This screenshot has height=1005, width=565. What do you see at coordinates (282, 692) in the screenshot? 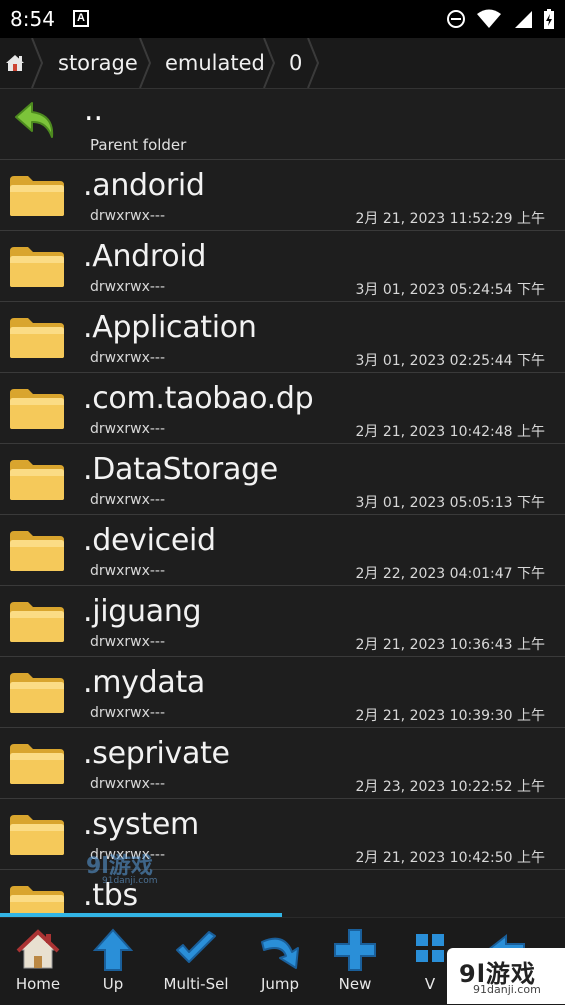
I see `folder-row: .mydata drwxrwx--- 2月 21, 2023 10:39:30 上午` at bounding box center [282, 692].